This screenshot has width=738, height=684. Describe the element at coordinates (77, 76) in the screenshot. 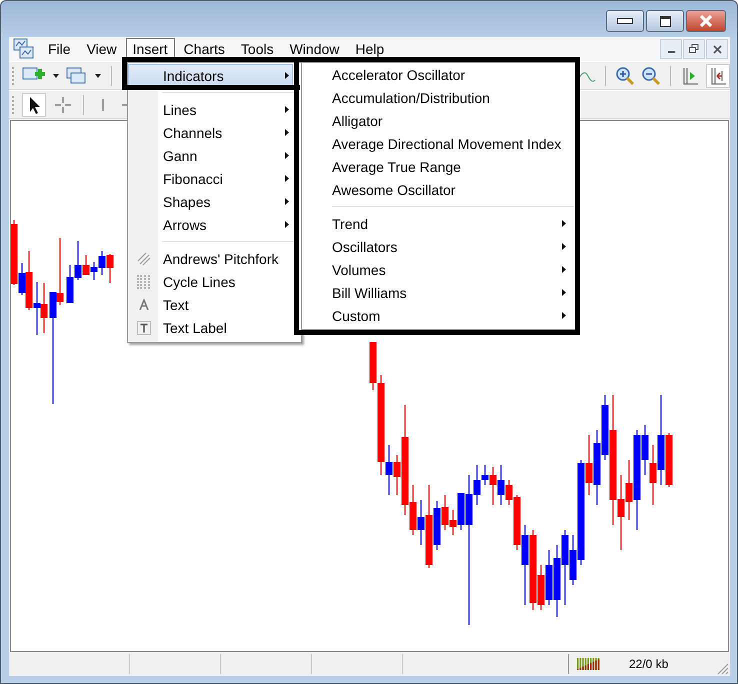

I see `profiles-icon` at that location.